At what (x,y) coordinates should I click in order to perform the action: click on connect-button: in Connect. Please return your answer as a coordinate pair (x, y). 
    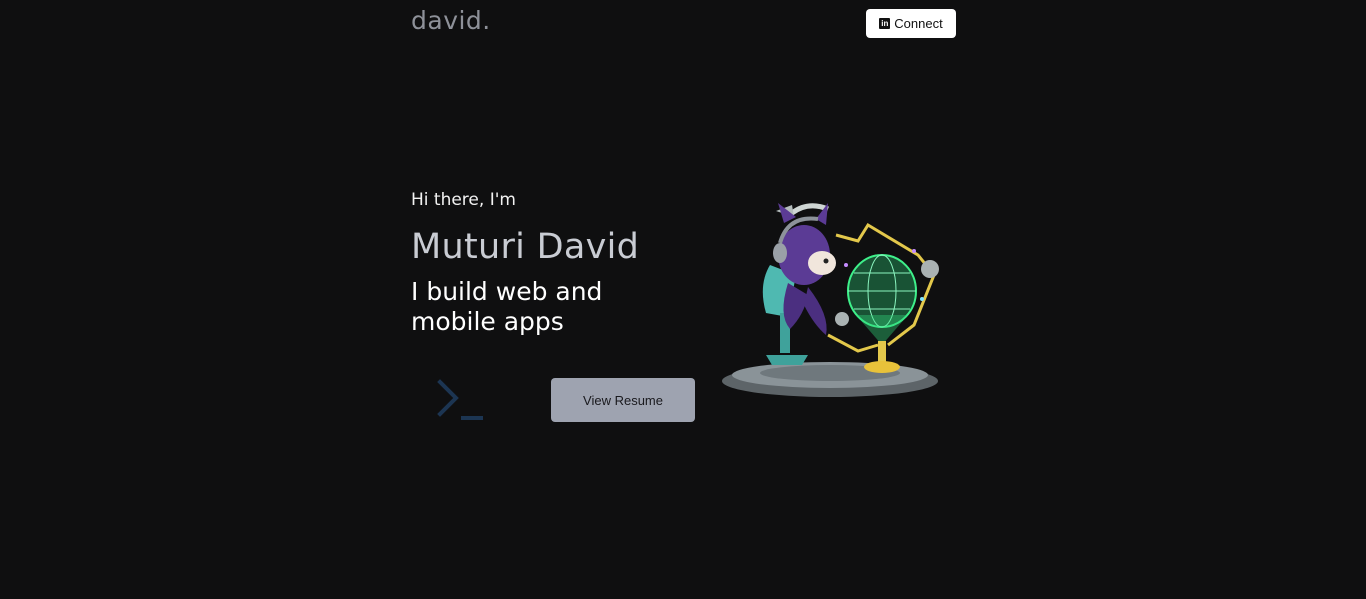
    Looking at the image, I should click on (911, 23).